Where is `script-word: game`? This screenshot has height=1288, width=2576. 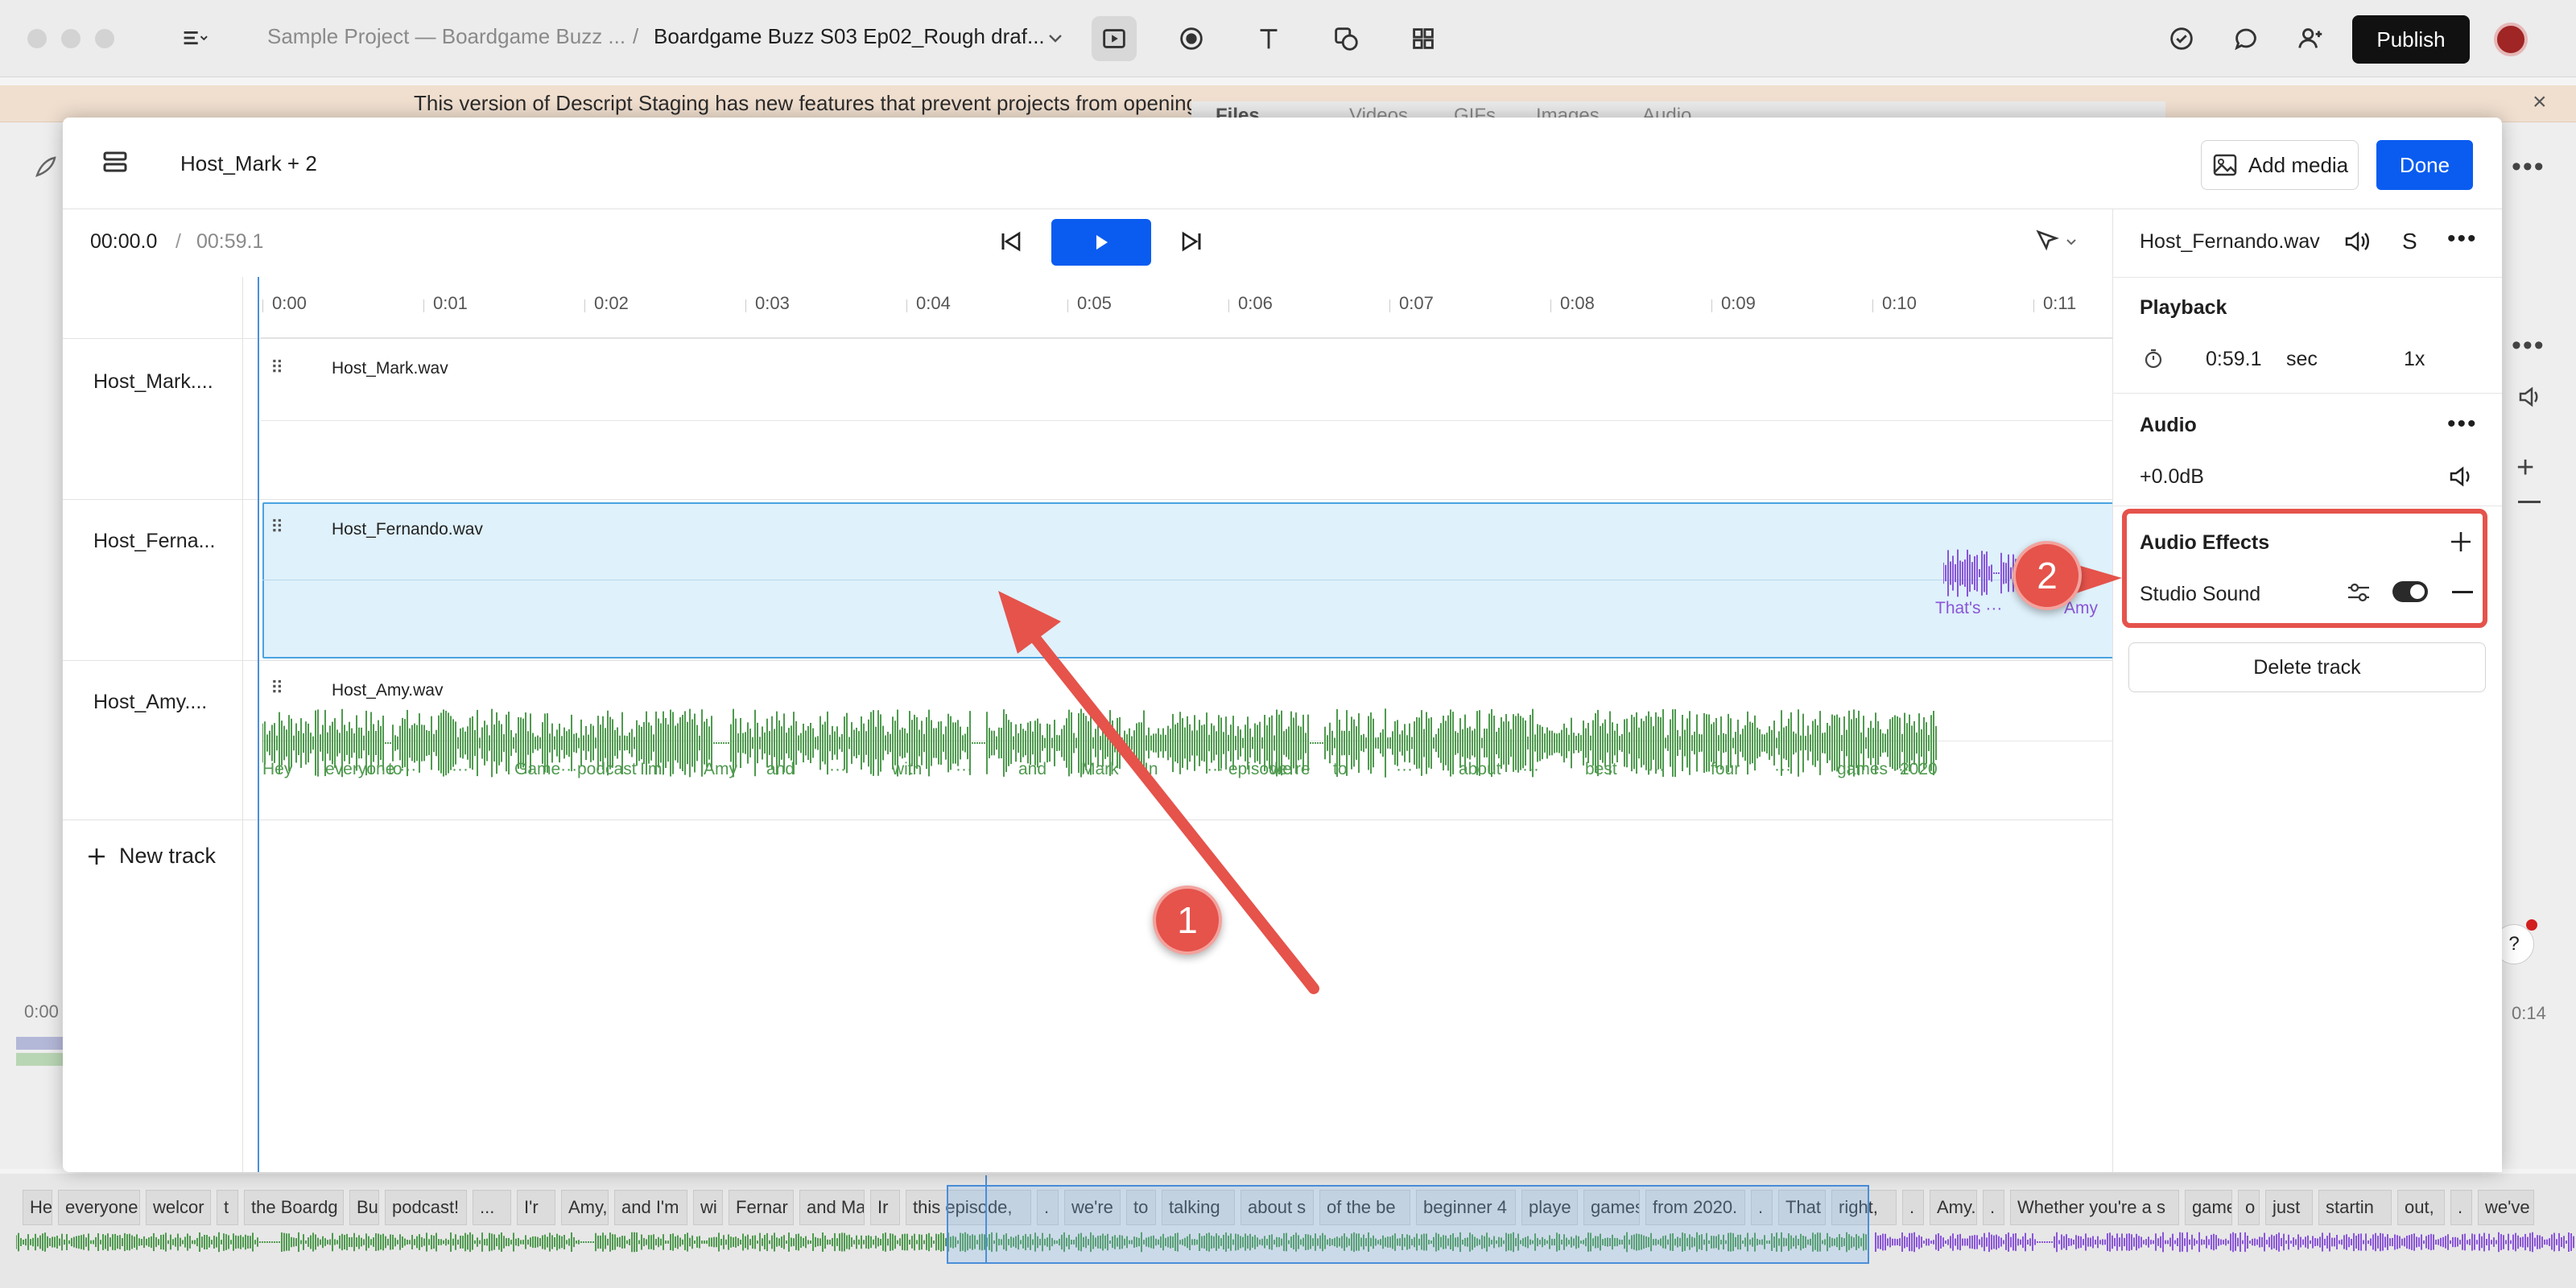 script-word: game is located at coordinates (2208, 1207).